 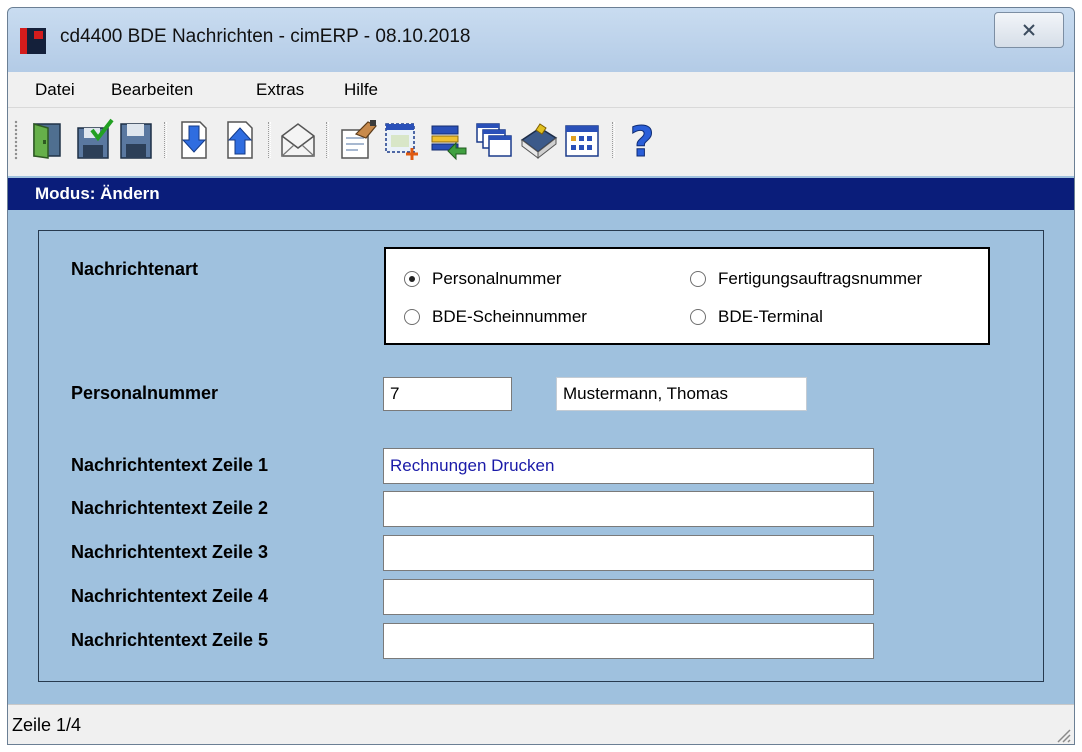 I want to click on text-line-4-label: Nachrichtentext Zeile 4, so click(x=170, y=596).